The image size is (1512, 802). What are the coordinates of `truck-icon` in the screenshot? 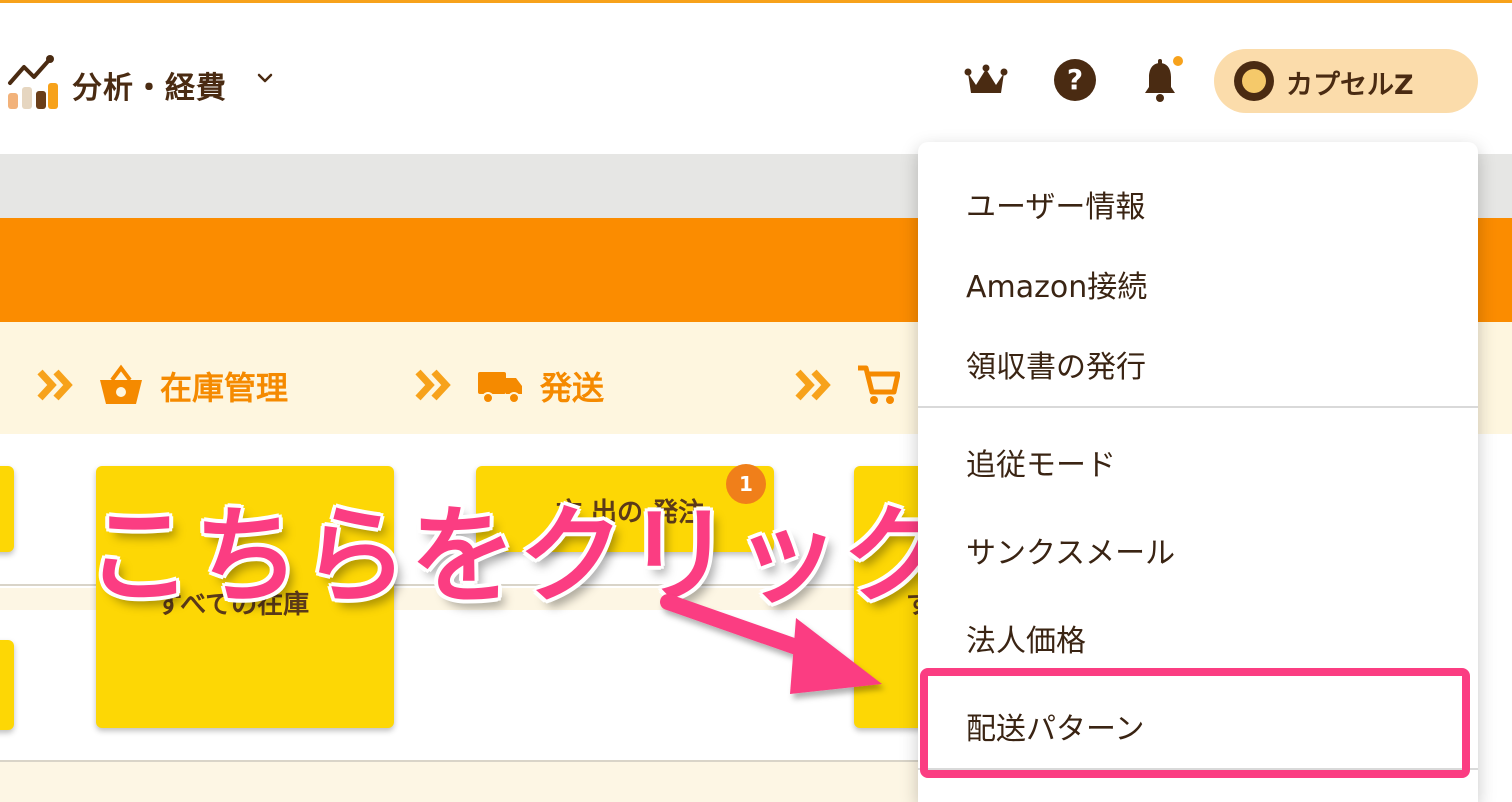 It's located at (500, 387).